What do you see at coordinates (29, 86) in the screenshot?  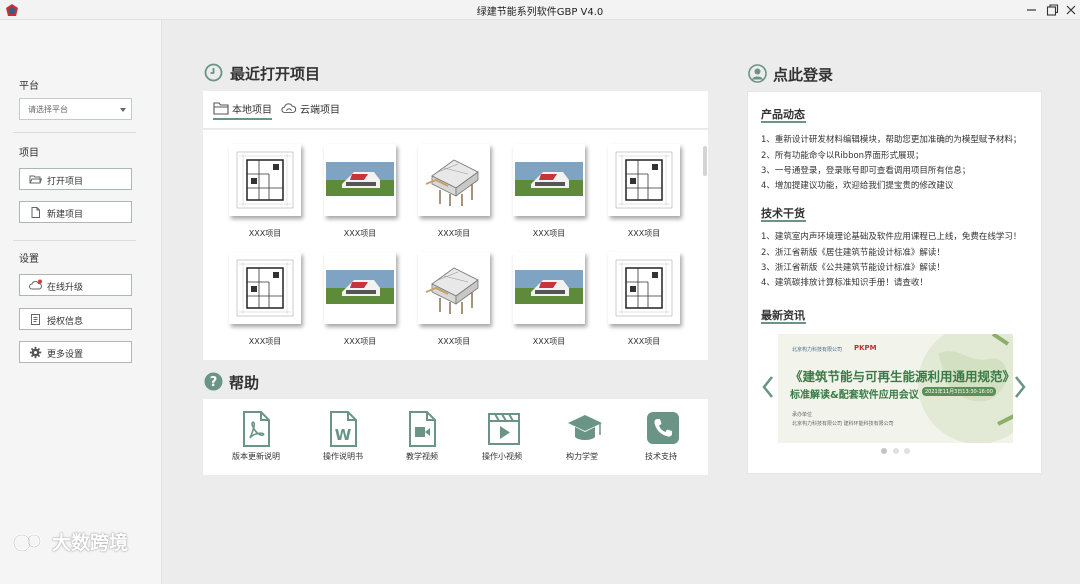 I see `platform-section-title: 平台` at bounding box center [29, 86].